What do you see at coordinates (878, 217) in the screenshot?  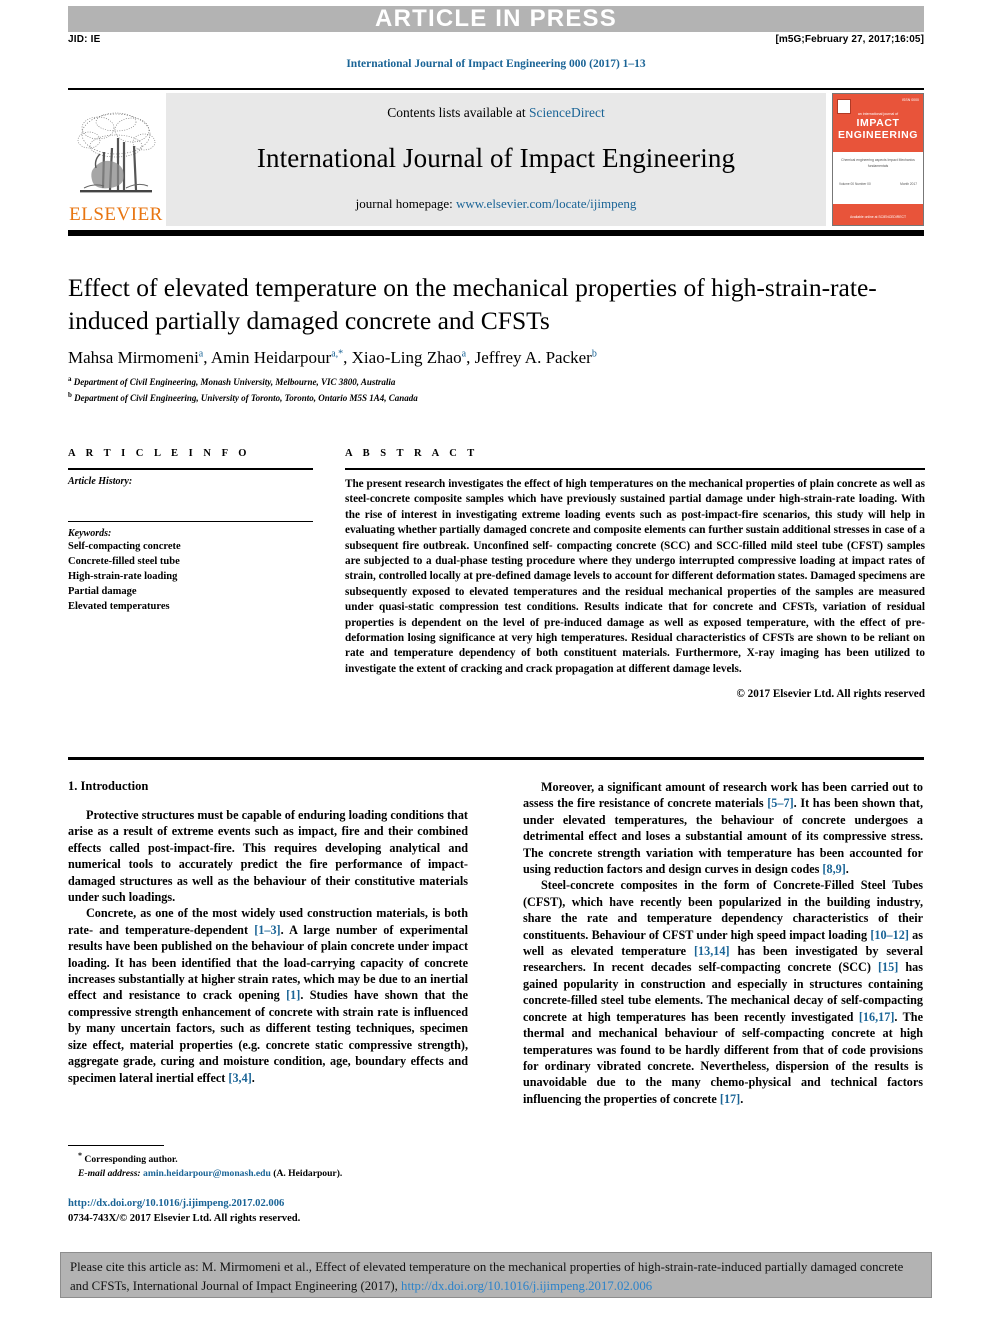 I see `cover-footer: Available online at SCIENCEDIRECT` at bounding box center [878, 217].